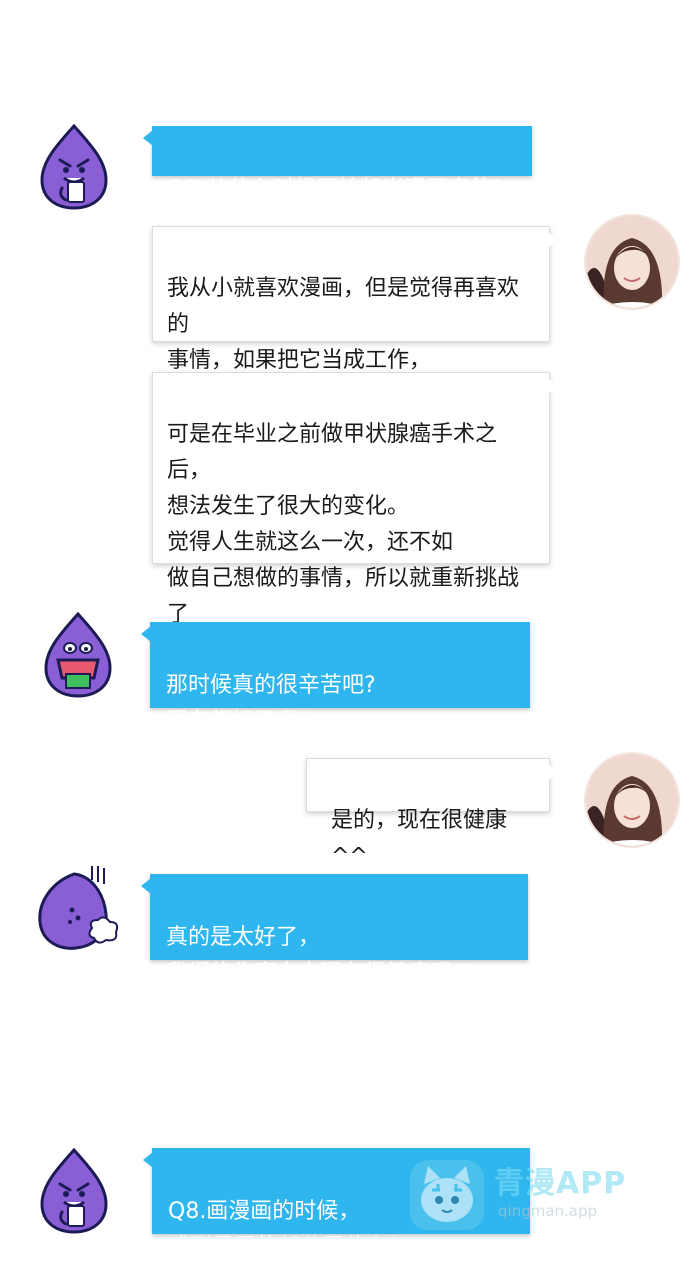 This screenshot has height=1266, width=690. I want to click on mascot-message-bubble: 真的是太好了， 我们的作家大大现在很健康哦!!, so click(334, 930).